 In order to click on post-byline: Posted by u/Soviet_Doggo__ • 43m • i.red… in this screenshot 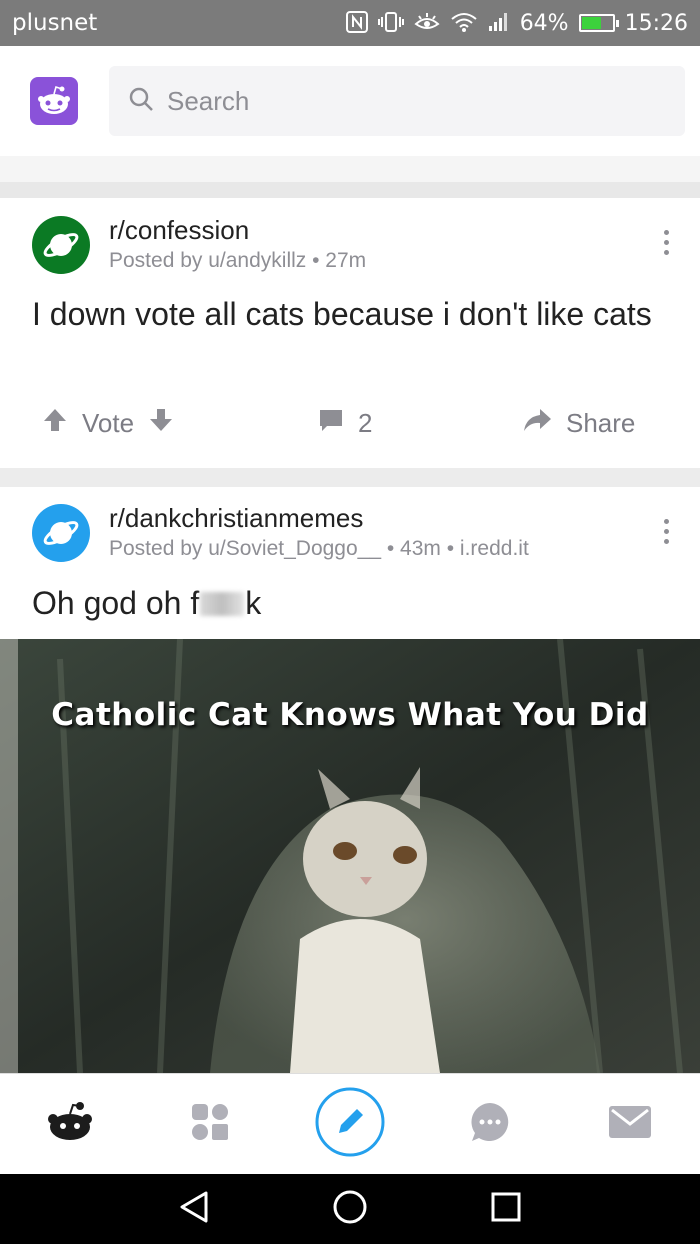, I will do `click(319, 548)`.